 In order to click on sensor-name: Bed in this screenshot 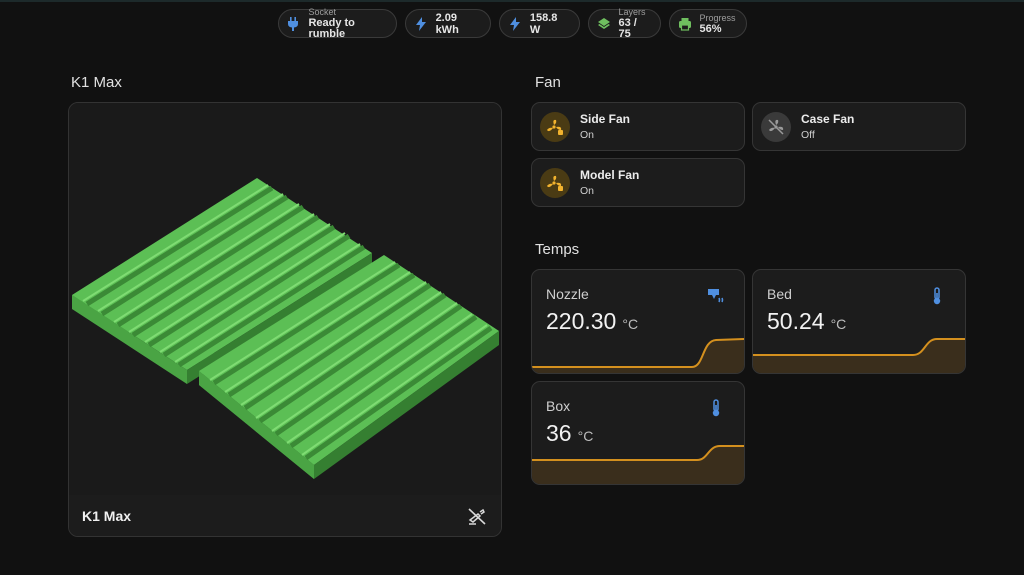, I will do `click(779, 294)`.